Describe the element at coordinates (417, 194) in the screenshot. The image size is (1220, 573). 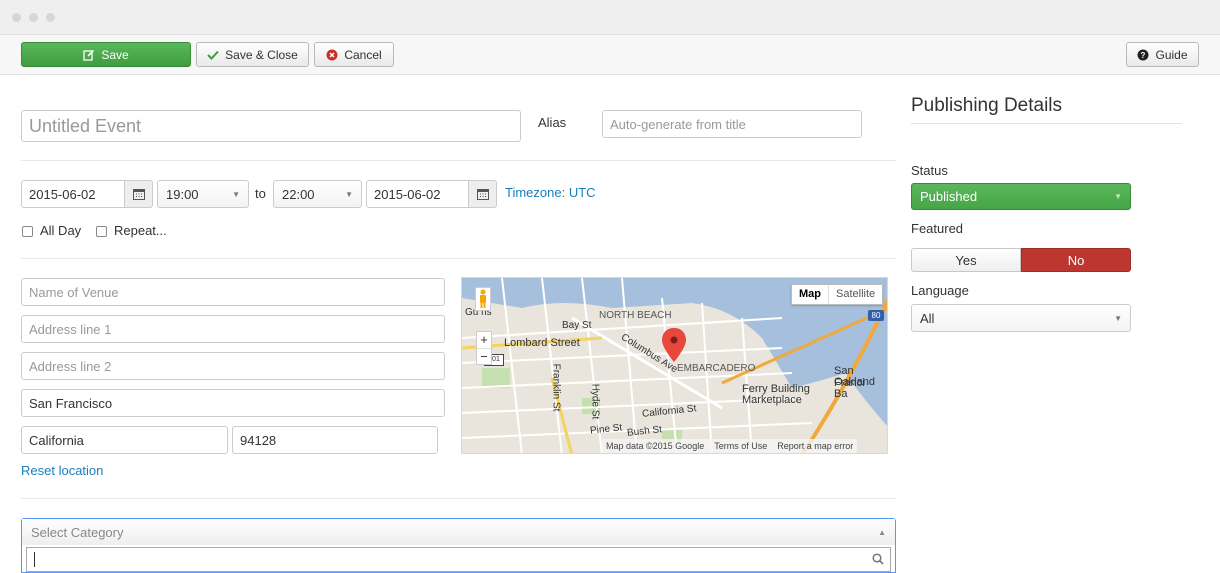
I see `end-date-input` at that location.